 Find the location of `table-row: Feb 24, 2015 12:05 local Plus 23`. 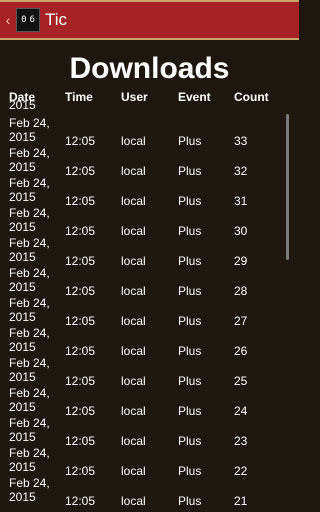

table-row: Feb 24, 2015 12:05 local Plus 23 is located at coordinates (149, 432).